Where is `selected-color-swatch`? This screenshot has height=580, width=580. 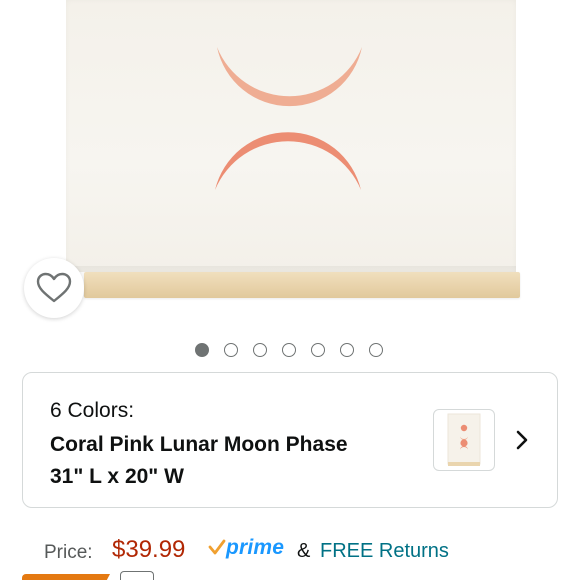 selected-color-swatch is located at coordinates (464, 440).